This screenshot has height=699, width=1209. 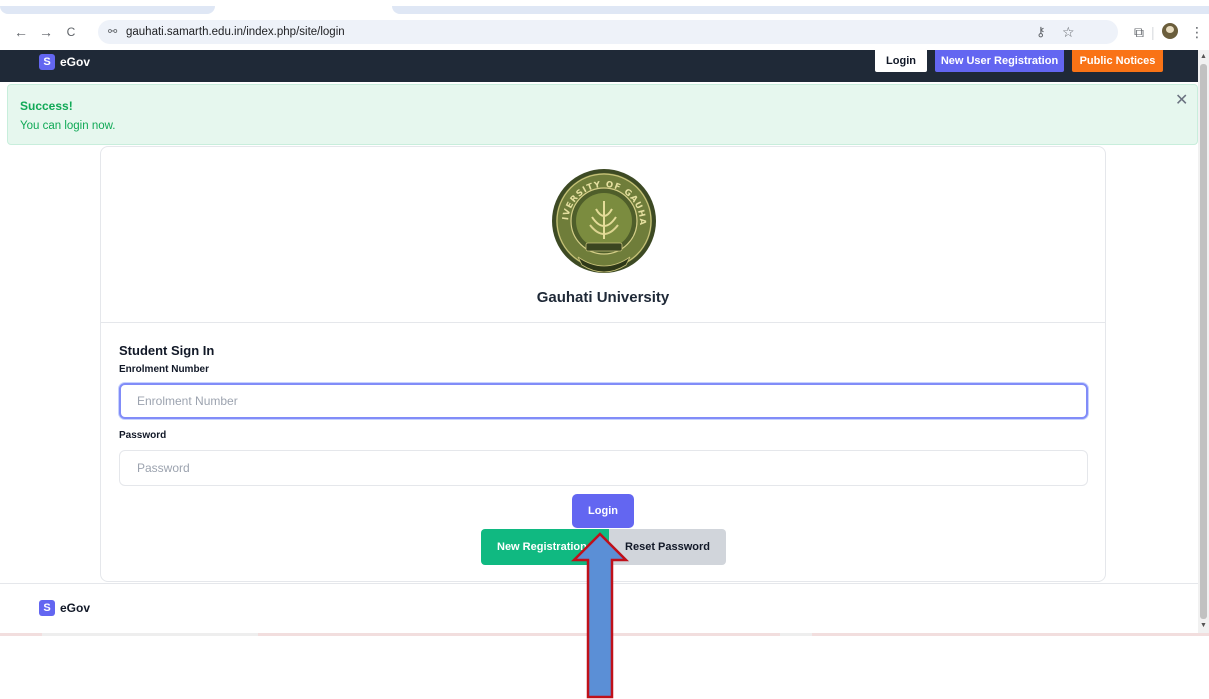 I want to click on signin-title: Student Sign In, so click(x=167, y=350).